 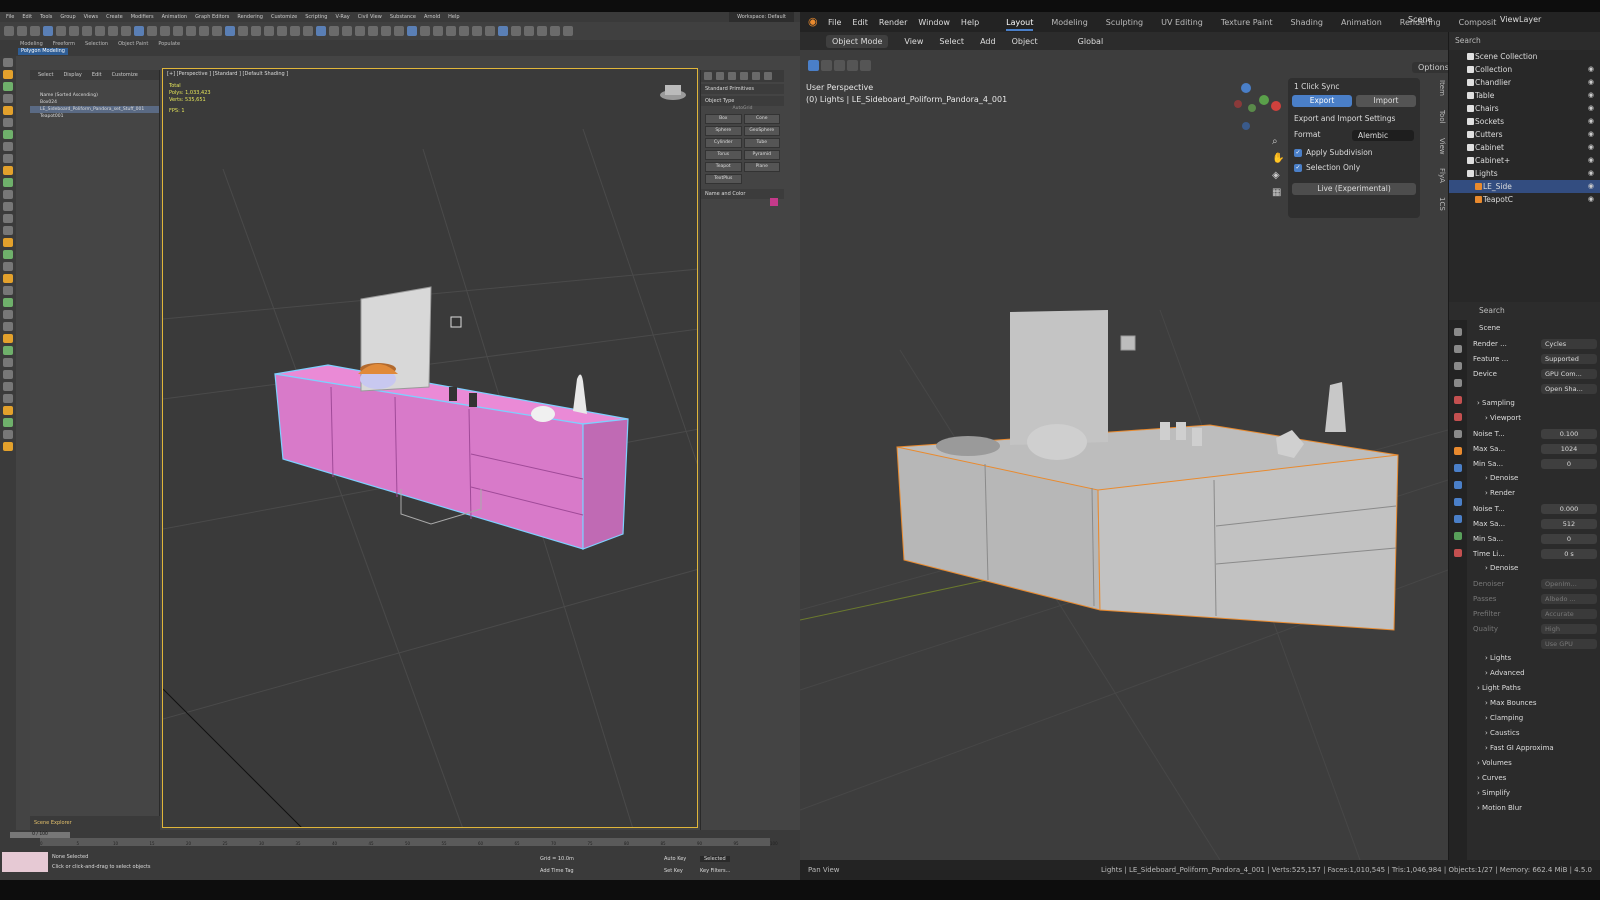 I want to click on outliner-row: Table ◉, so click(x=1524, y=95).